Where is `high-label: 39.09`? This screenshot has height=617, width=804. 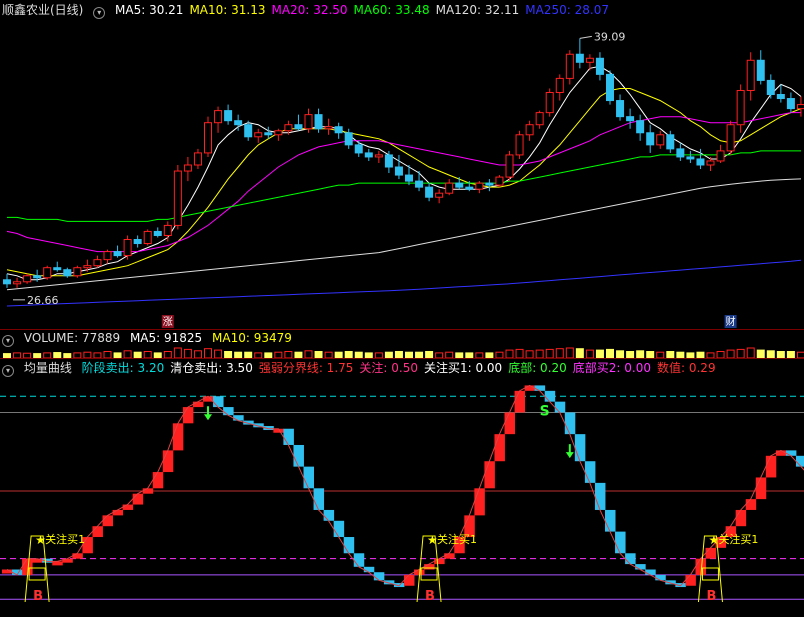 high-label: 39.09 is located at coordinates (610, 36).